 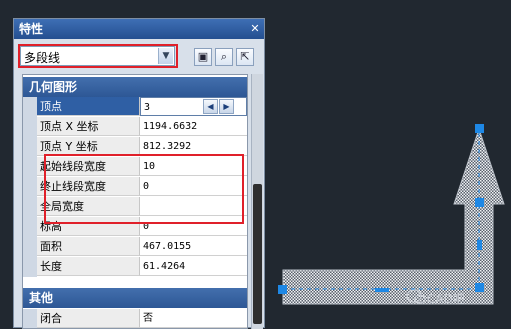 What do you see at coordinates (446, 299) in the screenshot?
I see `watermark-text: CAD吧` at bounding box center [446, 299].